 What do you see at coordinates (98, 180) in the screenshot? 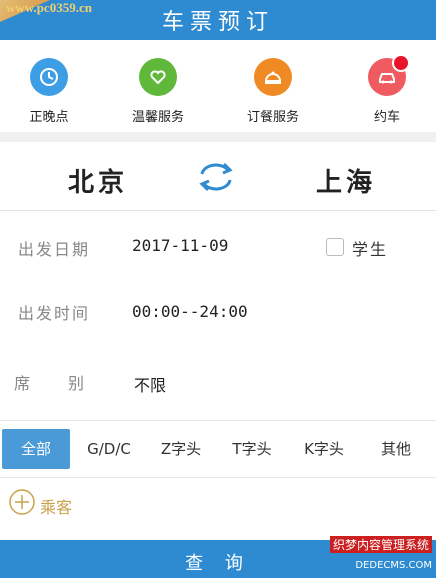
I see `from-city: 北京` at bounding box center [98, 180].